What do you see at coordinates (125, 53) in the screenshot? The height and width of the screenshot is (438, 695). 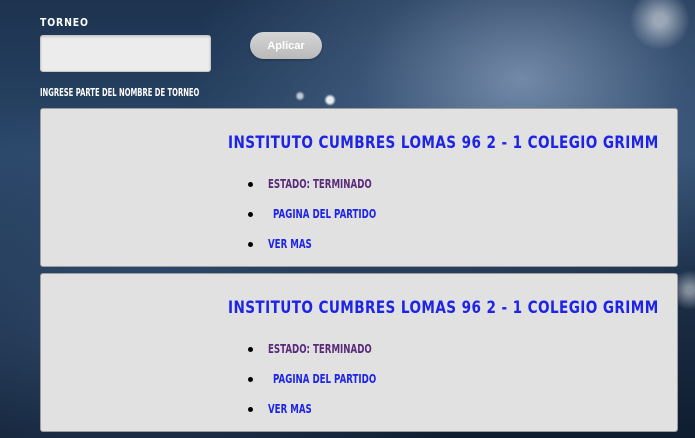 I see `tournament-search-input` at bounding box center [125, 53].